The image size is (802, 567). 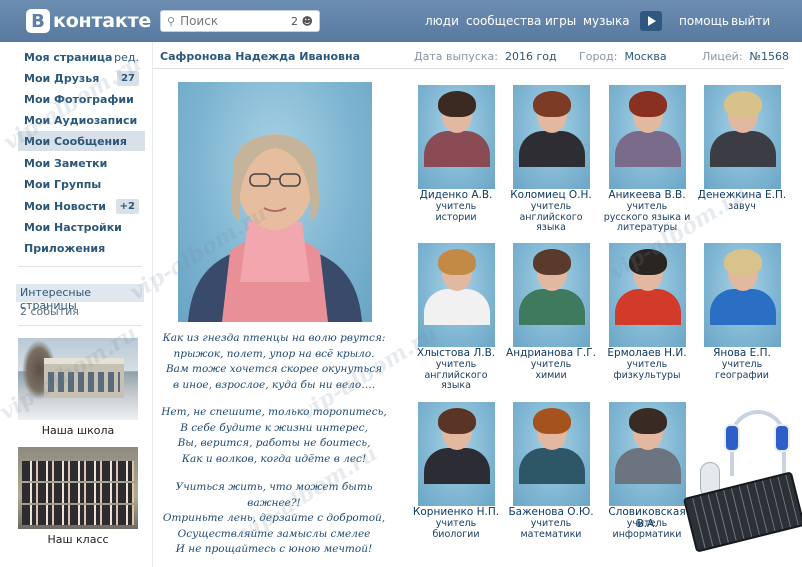 What do you see at coordinates (456, 217) in the screenshot?
I see `teacher-role: истории` at bounding box center [456, 217].